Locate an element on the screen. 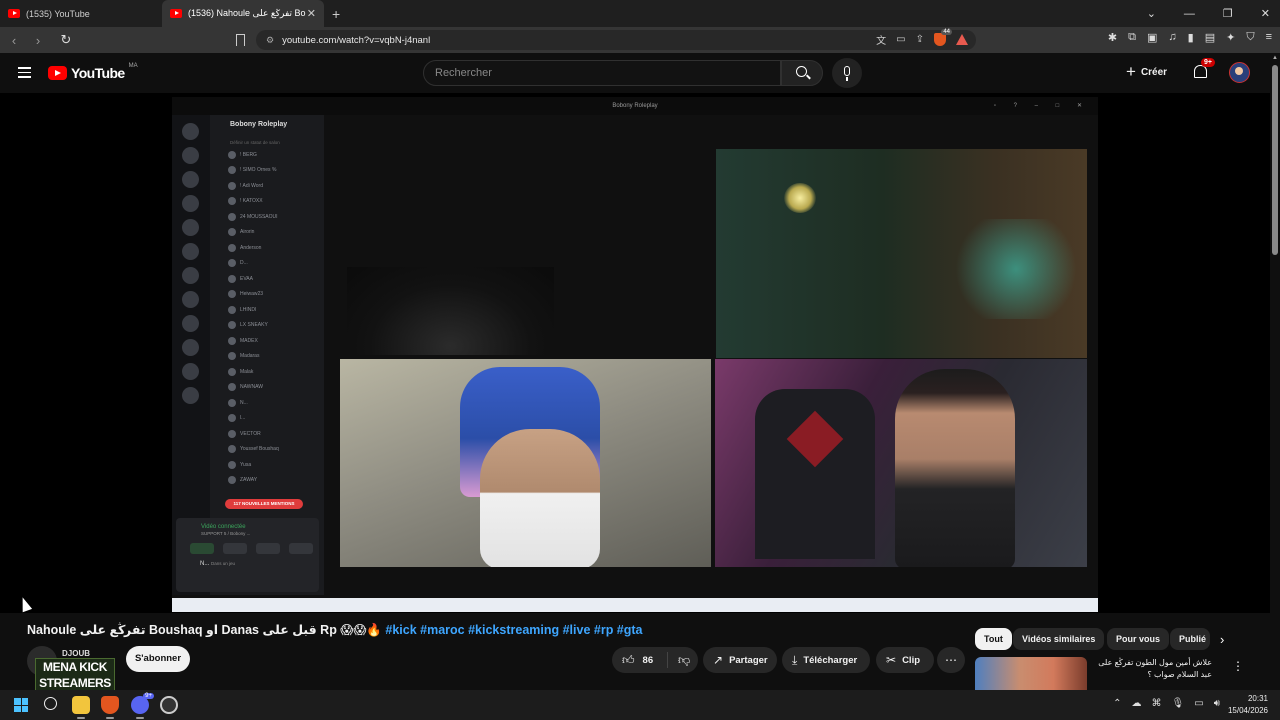  taskbar-search-icon is located at coordinates (50, 703).